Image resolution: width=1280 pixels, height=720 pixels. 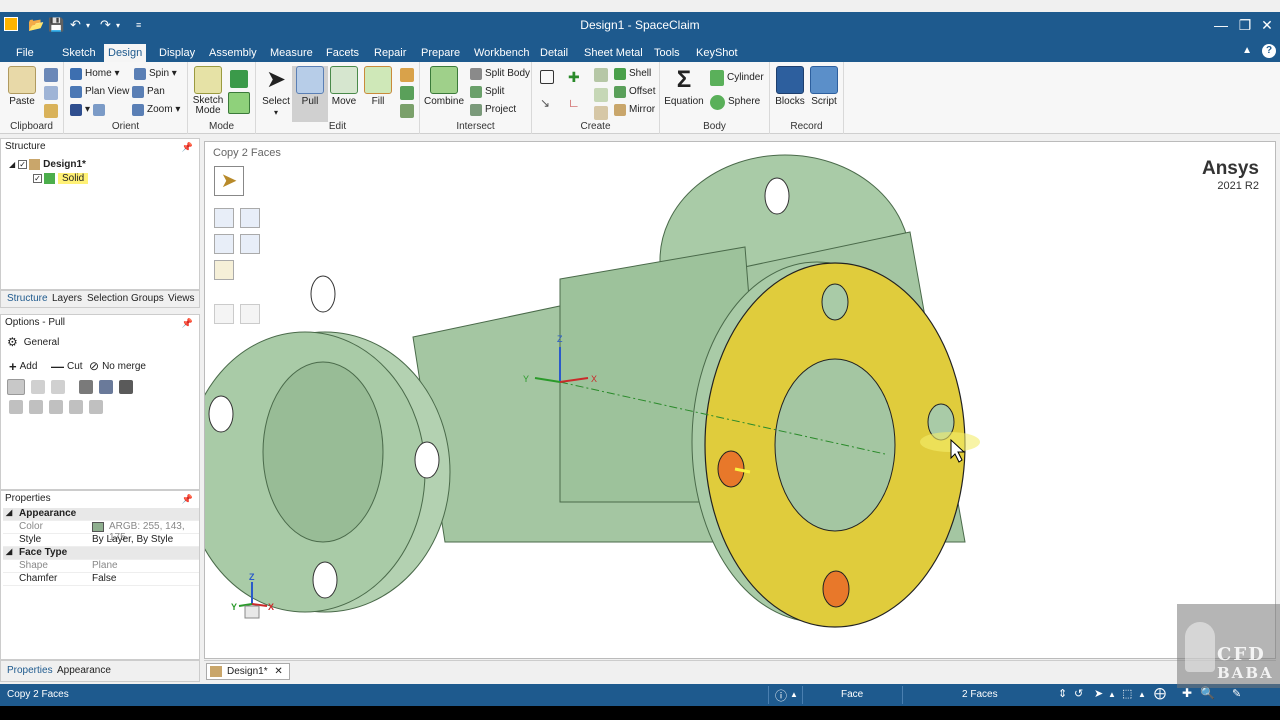 I want to click on property-shape: Shape Plane, so click(x=101, y=566).